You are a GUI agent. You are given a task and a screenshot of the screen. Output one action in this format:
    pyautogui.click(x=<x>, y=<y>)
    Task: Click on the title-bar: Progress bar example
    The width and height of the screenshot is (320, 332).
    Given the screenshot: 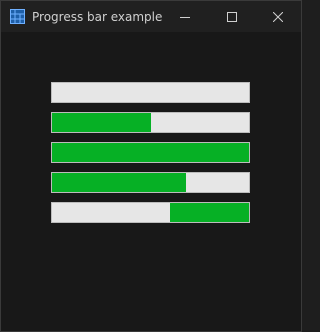 What is the action you would take?
    pyautogui.click(x=151, y=16)
    